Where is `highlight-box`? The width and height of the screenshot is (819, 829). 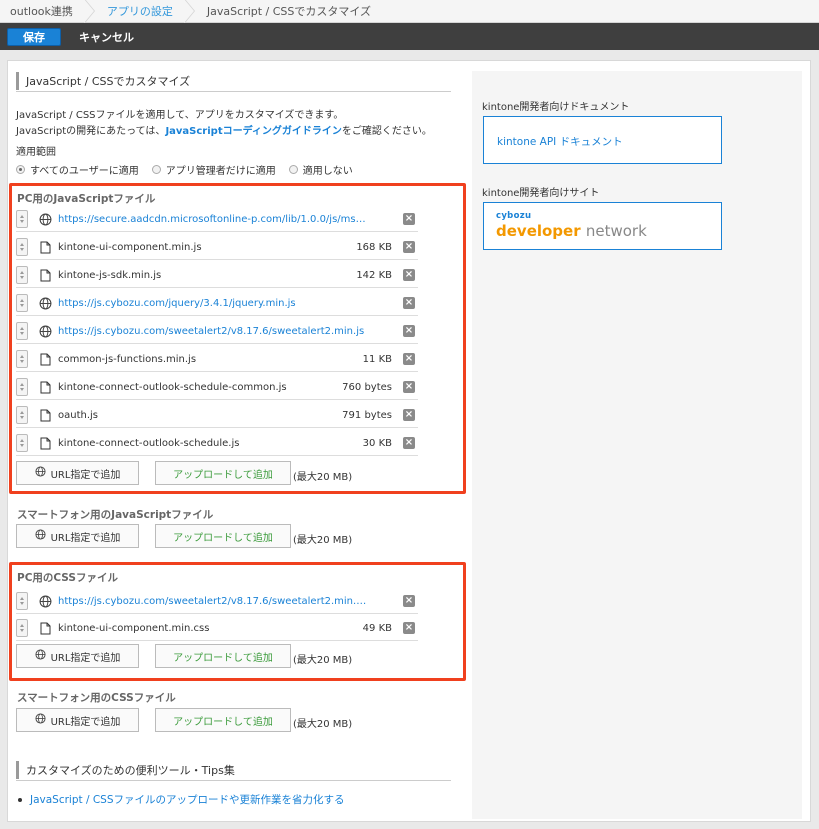 highlight-box is located at coordinates (237, 621).